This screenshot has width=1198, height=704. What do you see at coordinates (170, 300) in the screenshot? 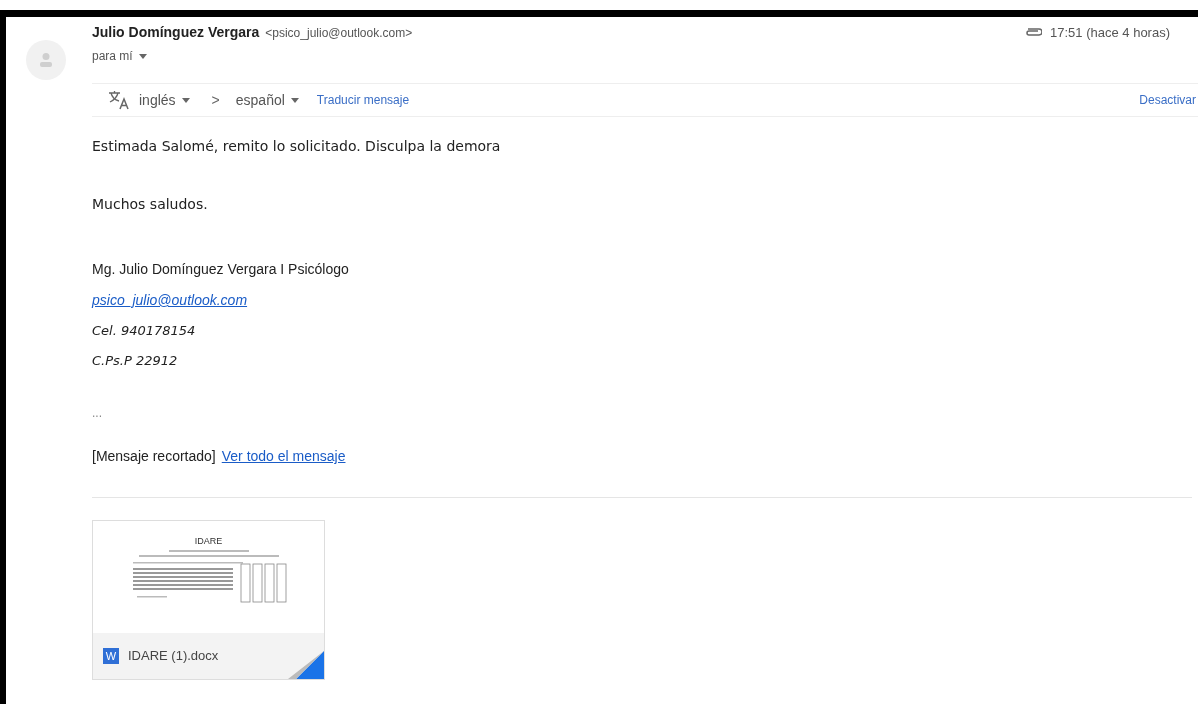
I see `email-link: psico_julio@outlook.com` at bounding box center [170, 300].